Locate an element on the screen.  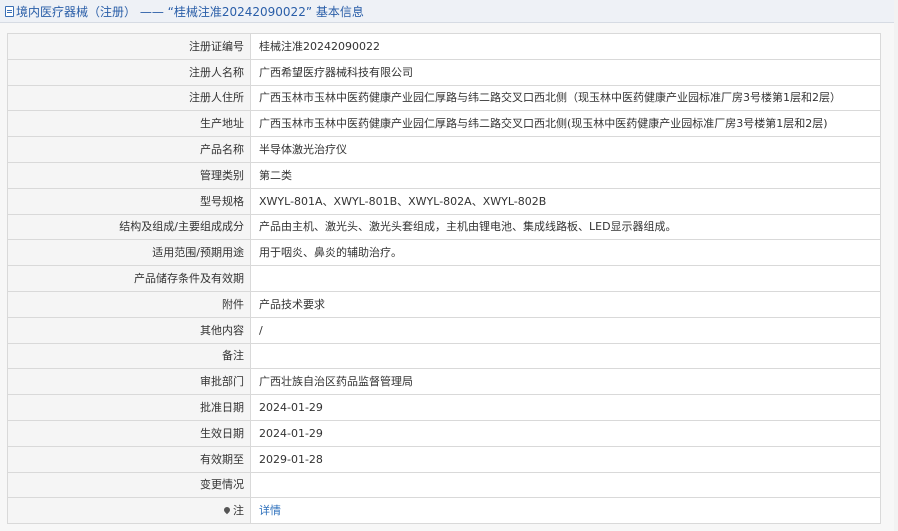
table-row: 变更情况 is located at coordinates (444, 485).